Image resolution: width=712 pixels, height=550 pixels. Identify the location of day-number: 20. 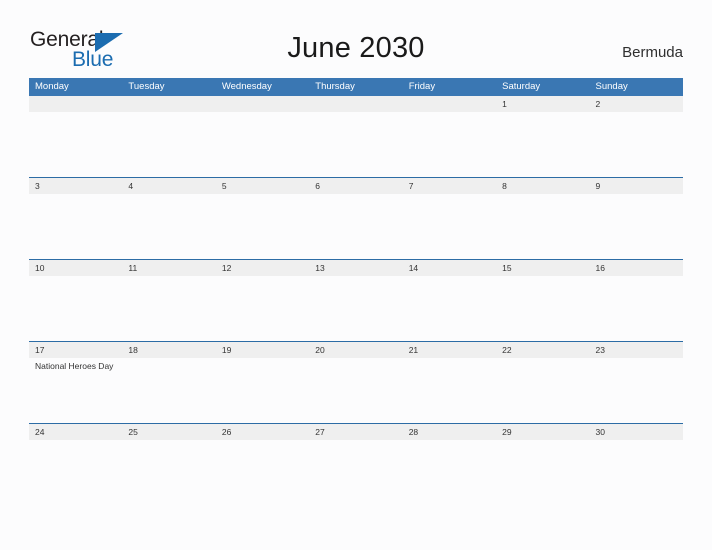
(355, 350).